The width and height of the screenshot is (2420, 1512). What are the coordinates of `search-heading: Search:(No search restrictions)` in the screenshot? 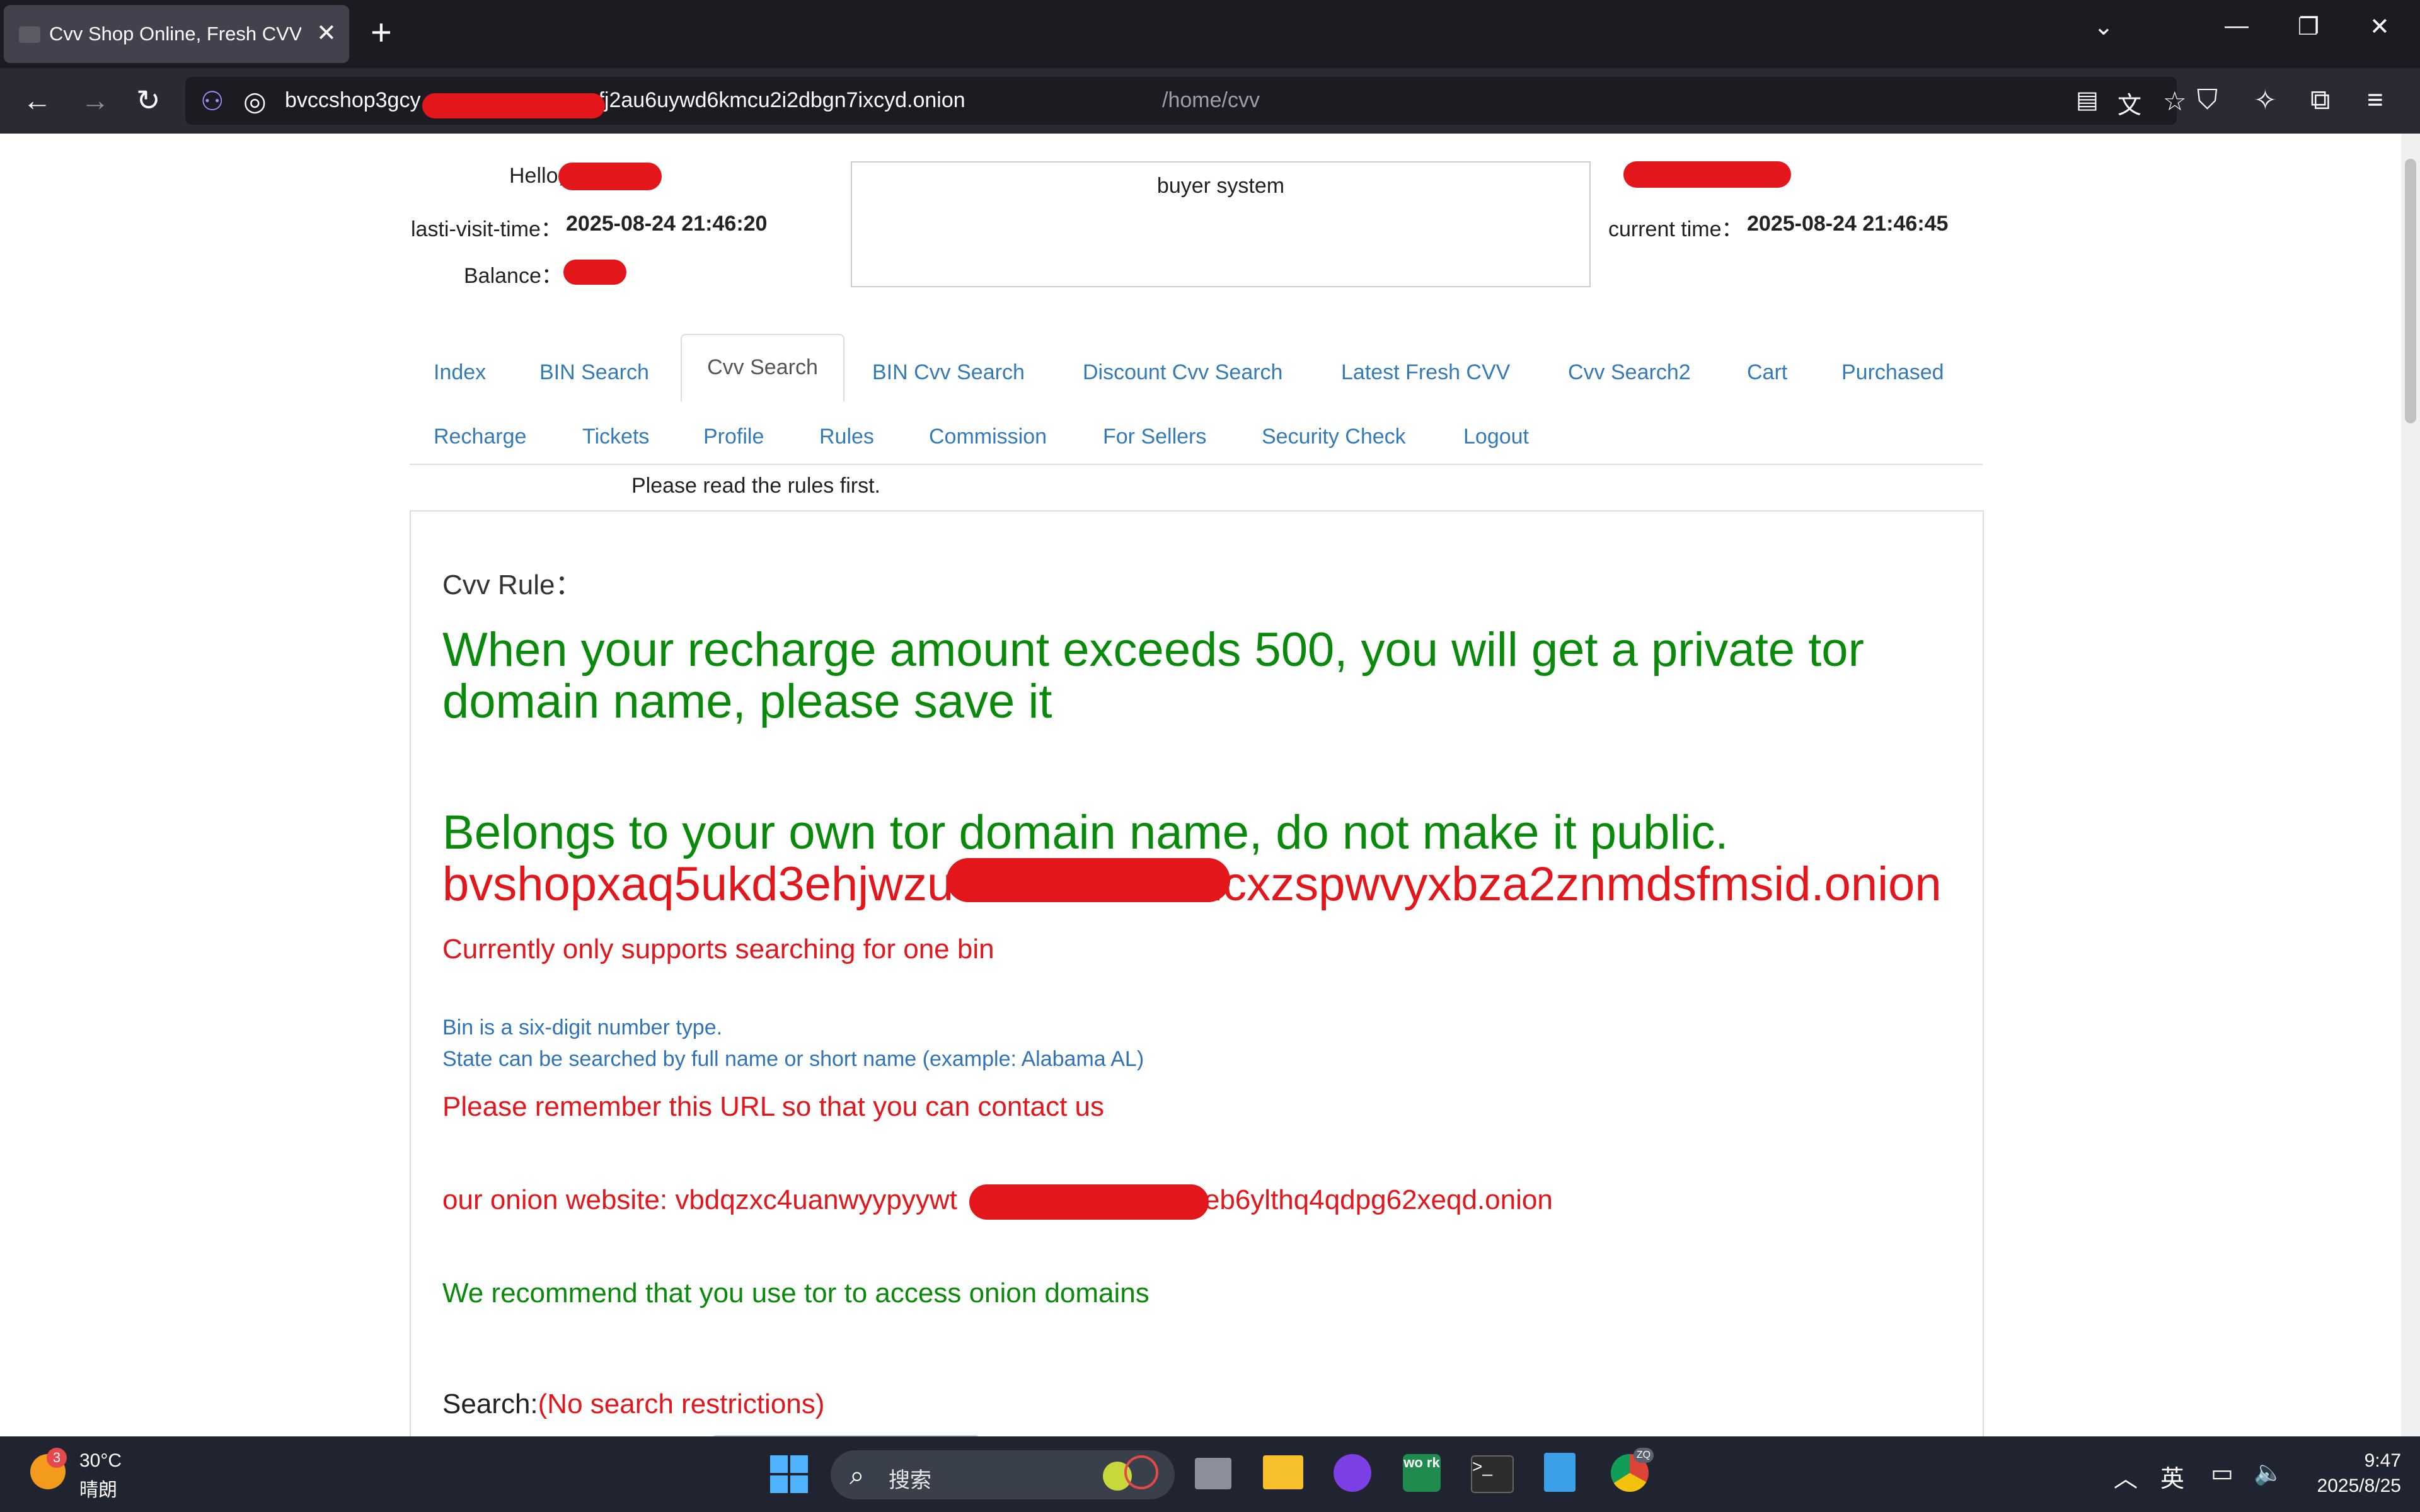 It's located at (634, 1404).